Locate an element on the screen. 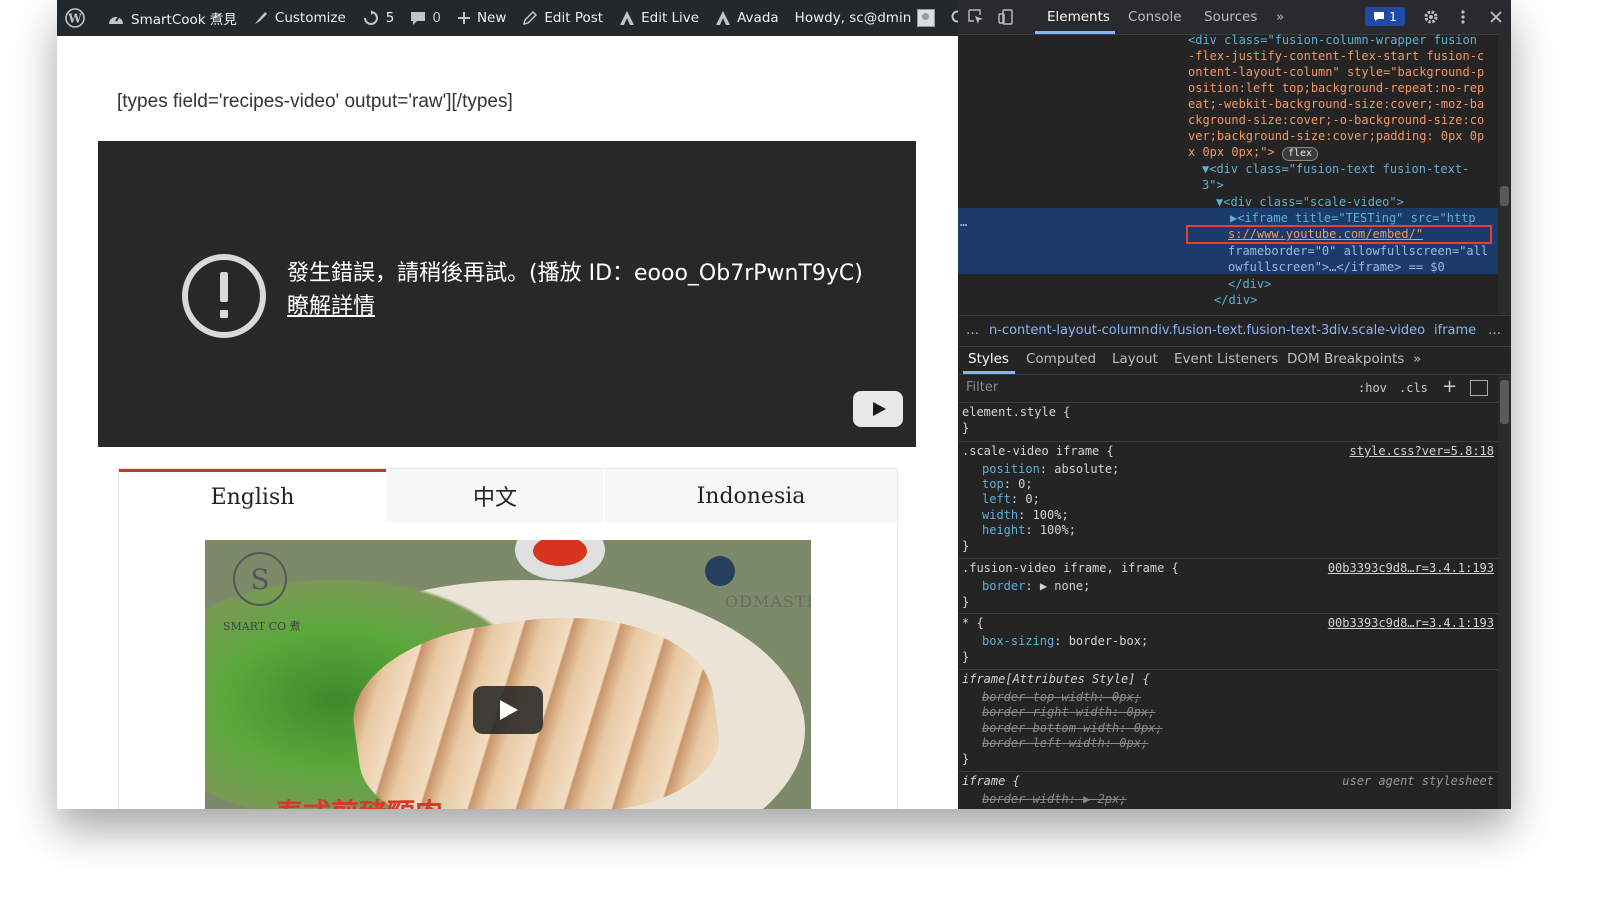  rule-selector: iframe[Attributes Style] { is located at coordinates (1056, 679).